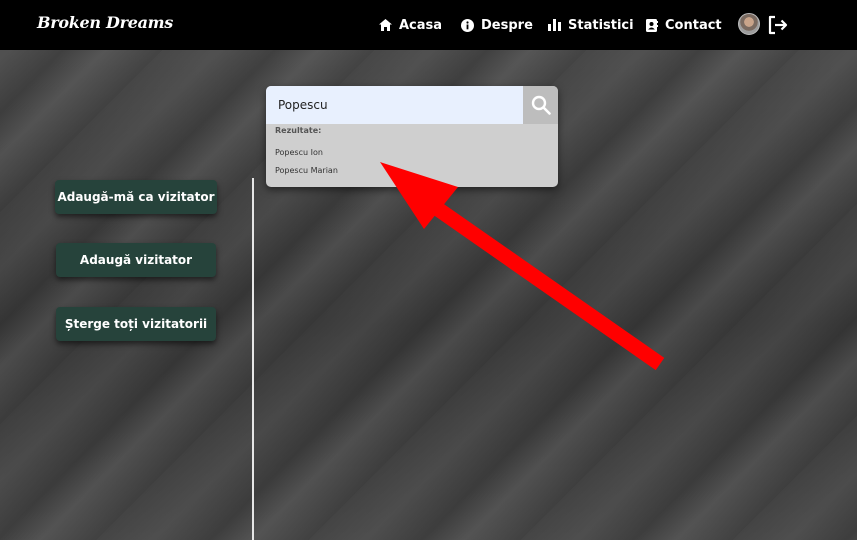 The width and height of the screenshot is (857, 540). What do you see at coordinates (299, 152) in the screenshot?
I see `result-item: Popescu Ion` at bounding box center [299, 152].